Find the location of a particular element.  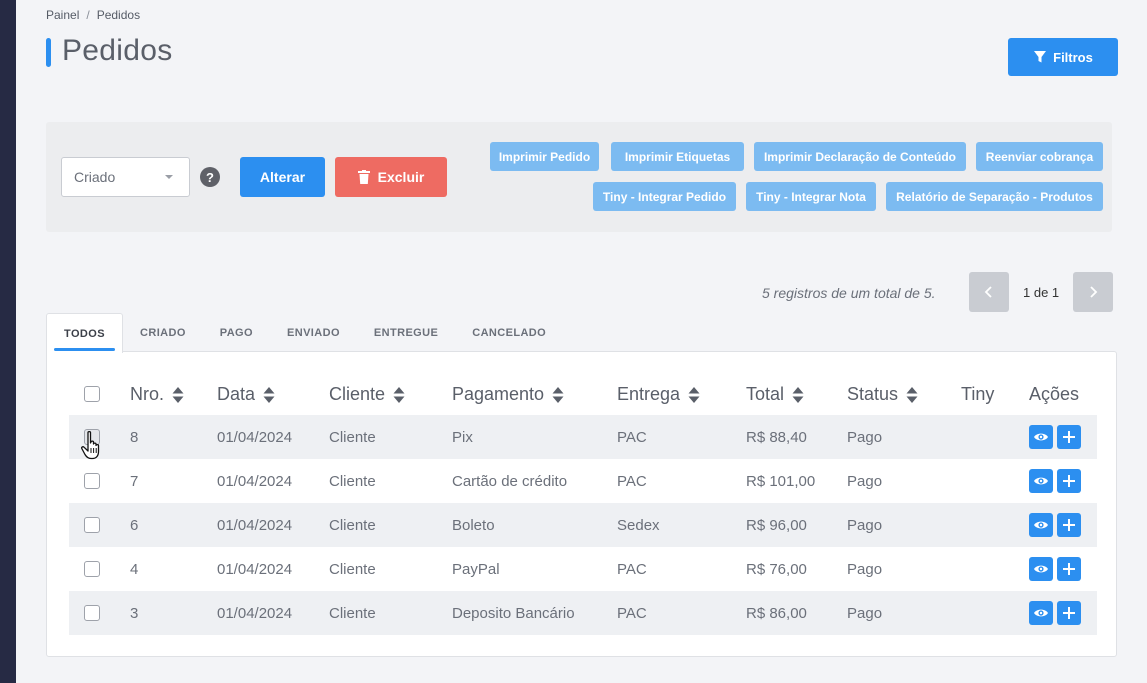

column-header-nro: Nro. is located at coordinates (157, 394).